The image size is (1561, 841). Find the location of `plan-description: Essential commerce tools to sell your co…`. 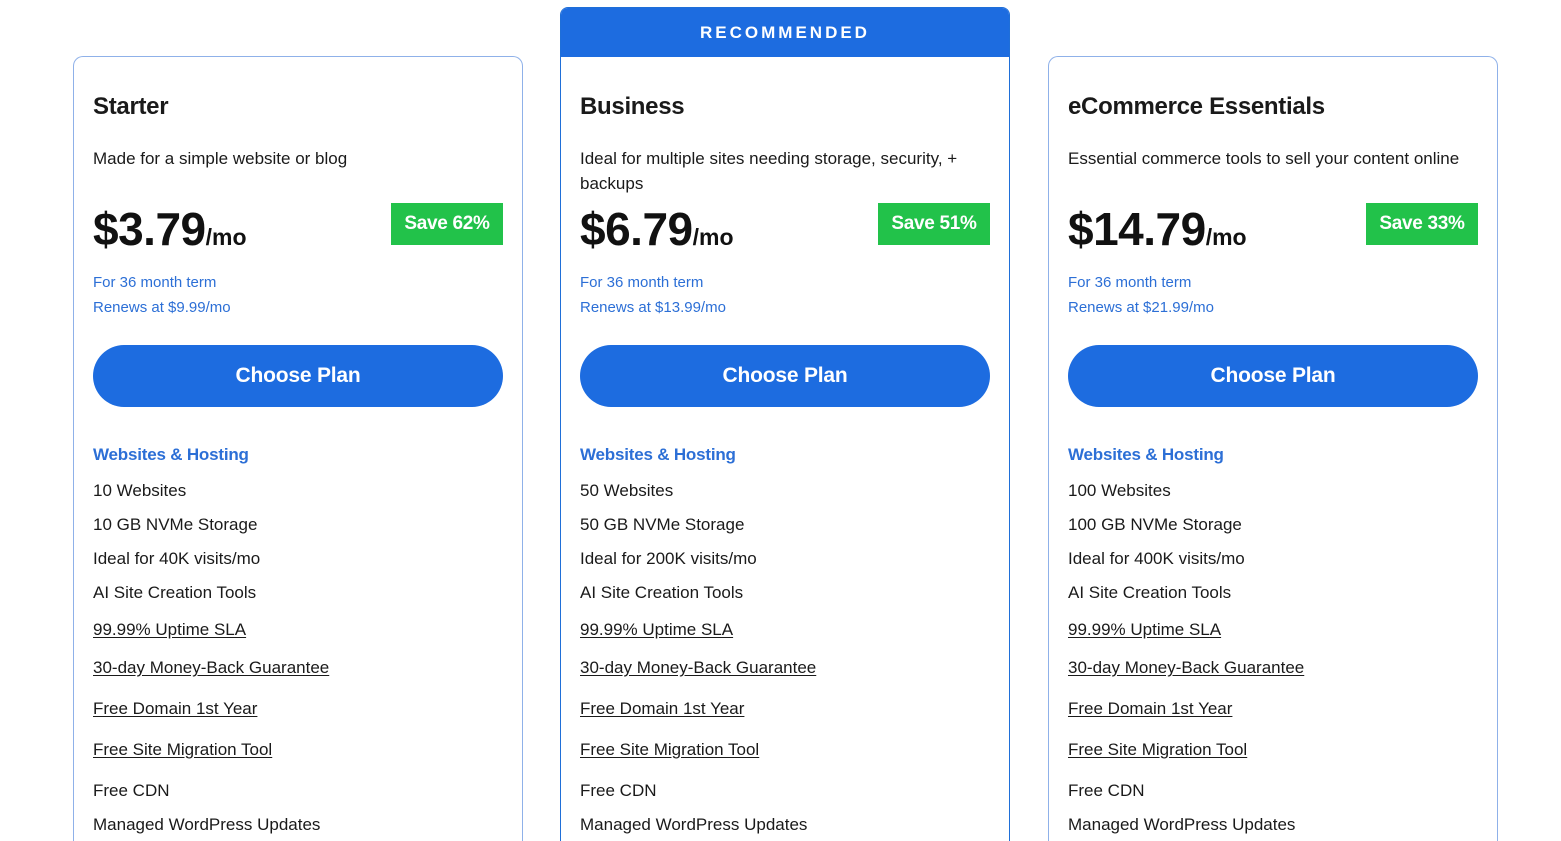

plan-description: Essential commerce tools to sell your co… is located at coordinates (1264, 158).